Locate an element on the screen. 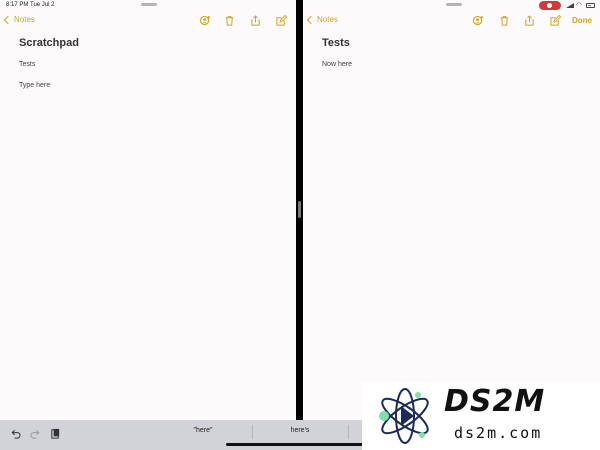 The width and height of the screenshot is (600, 450). battery-icon is located at coordinates (590, 5).